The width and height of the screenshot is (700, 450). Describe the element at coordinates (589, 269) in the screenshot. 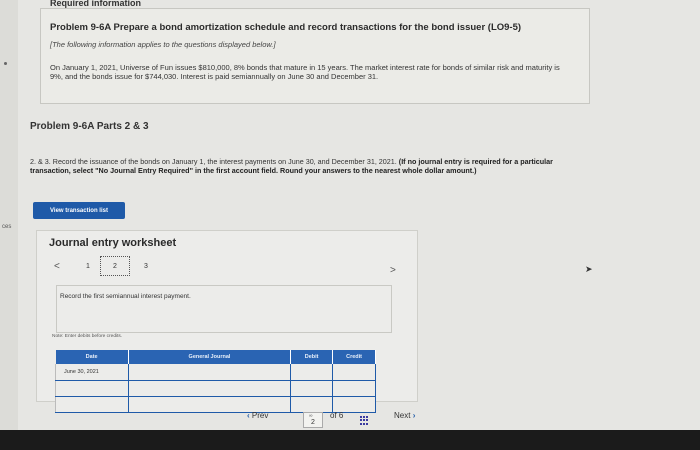

I see `mouse-cursor-icon: ➤` at that location.